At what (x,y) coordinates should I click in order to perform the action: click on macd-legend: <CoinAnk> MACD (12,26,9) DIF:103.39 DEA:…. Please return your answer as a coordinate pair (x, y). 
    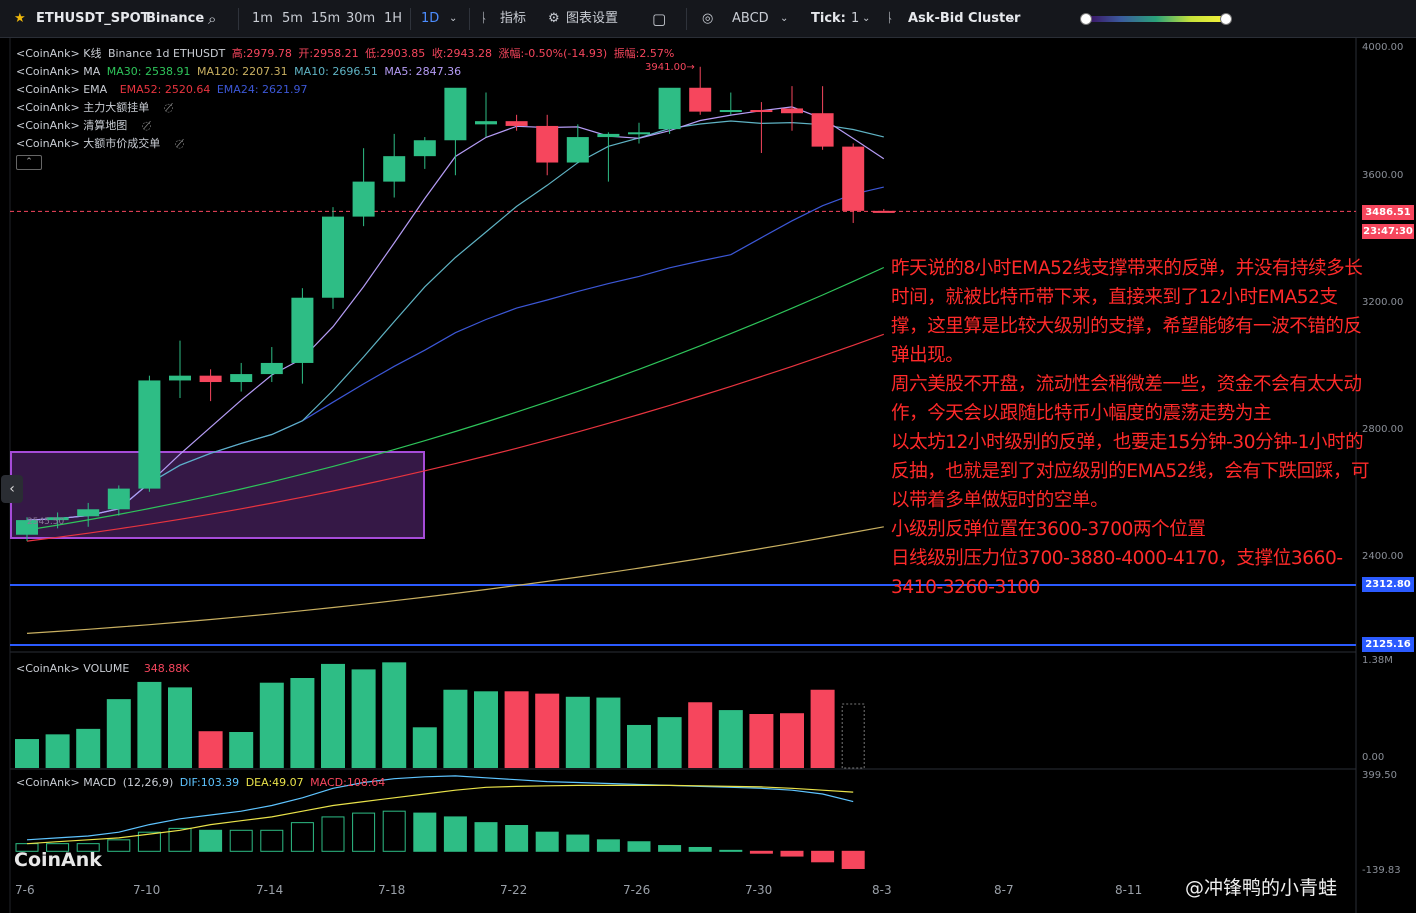
    Looking at the image, I should click on (202, 783).